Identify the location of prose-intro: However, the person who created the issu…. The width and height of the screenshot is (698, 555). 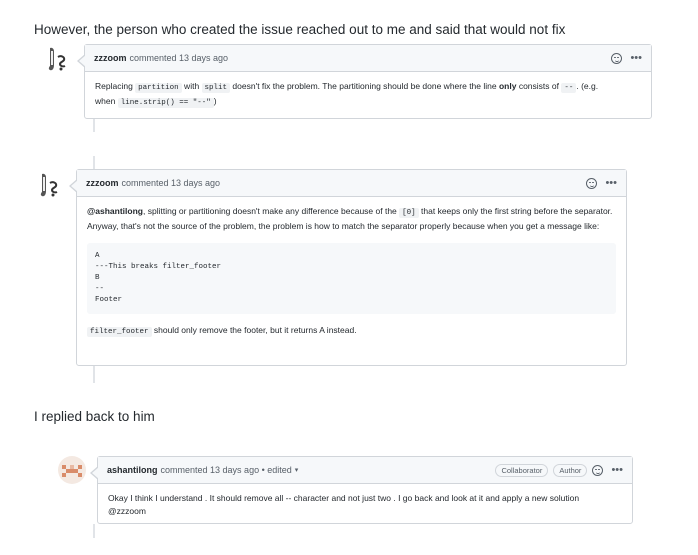
(300, 29).